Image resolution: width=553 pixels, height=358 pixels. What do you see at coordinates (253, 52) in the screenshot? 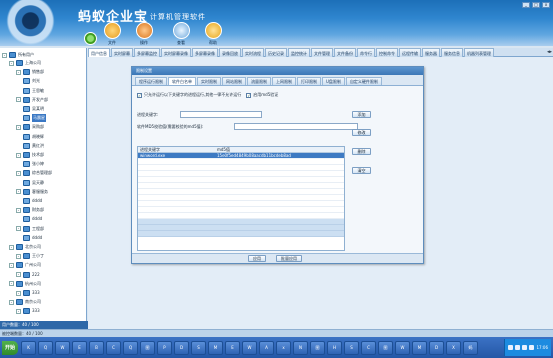
I see `tab-realtime-flow: 实时流程` at bounding box center [253, 52].